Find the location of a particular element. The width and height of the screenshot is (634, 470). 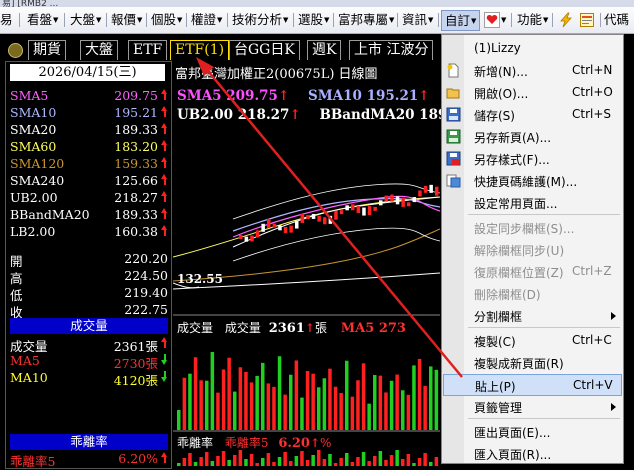

menu-item-label: 貼上(P) is located at coordinates (495, 387).